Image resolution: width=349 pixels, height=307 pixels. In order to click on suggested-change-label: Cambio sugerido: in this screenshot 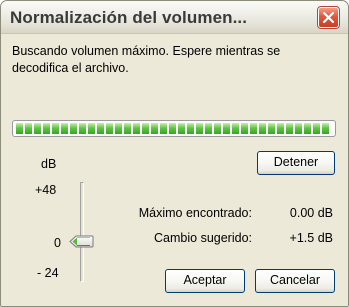, I will do `click(203, 238)`.